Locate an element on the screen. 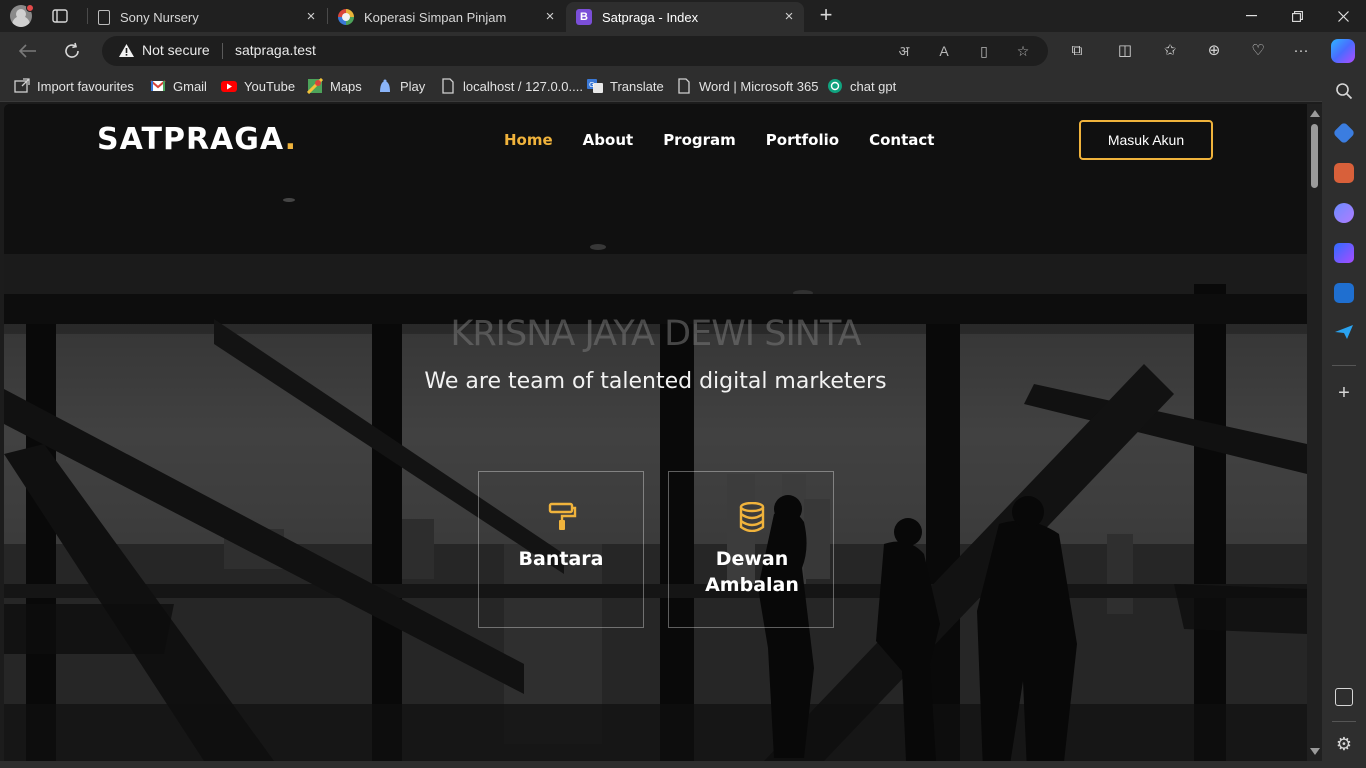  security-label: Not secure is located at coordinates (176, 50).